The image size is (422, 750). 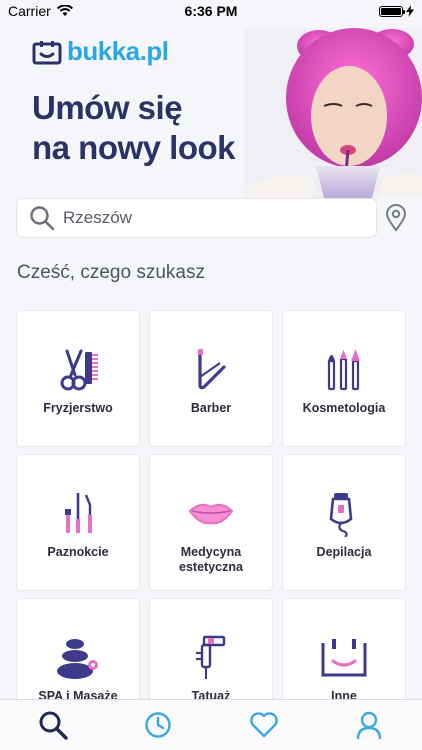 I want to click on status-left: Carrier, so click(x=40, y=11).